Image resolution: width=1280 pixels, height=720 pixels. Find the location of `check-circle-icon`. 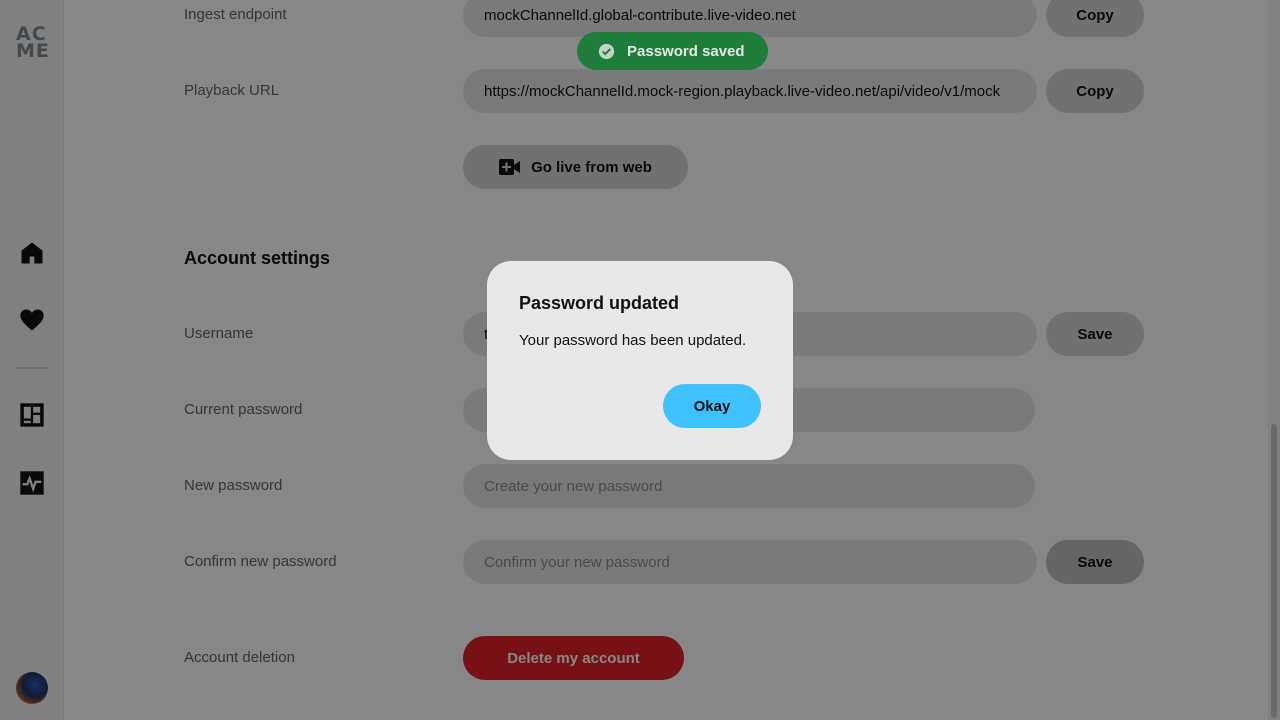

check-circle-icon is located at coordinates (606, 51).